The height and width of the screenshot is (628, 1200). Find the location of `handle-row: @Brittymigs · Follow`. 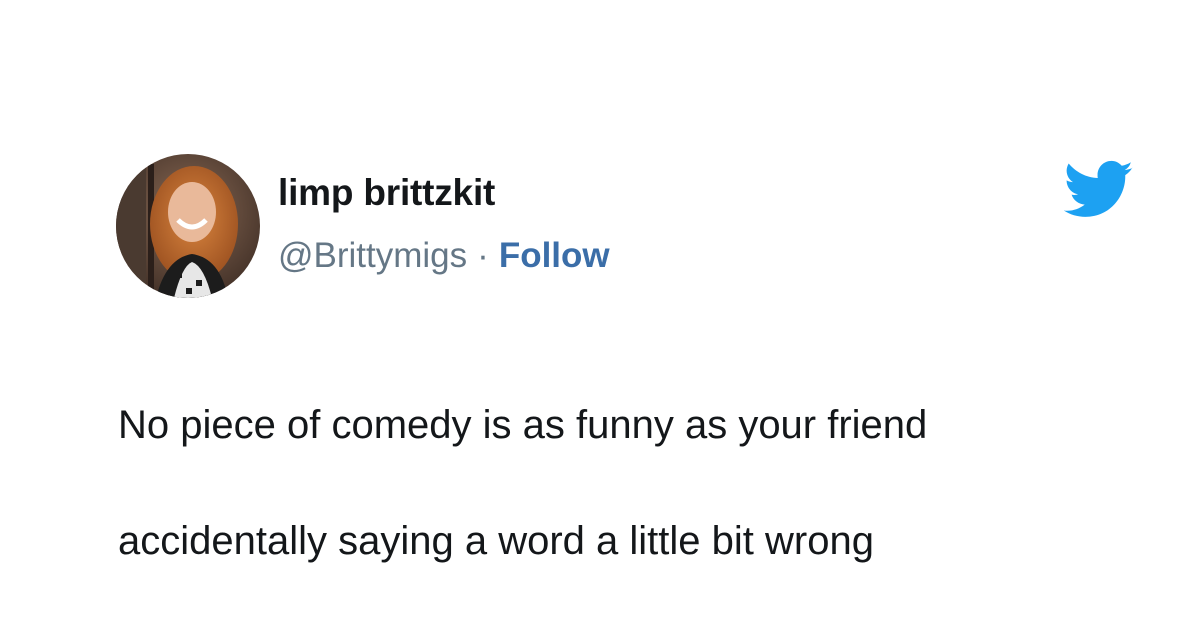

handle-row: @Brittymigs · Follow is located at coordinates (444, 256).